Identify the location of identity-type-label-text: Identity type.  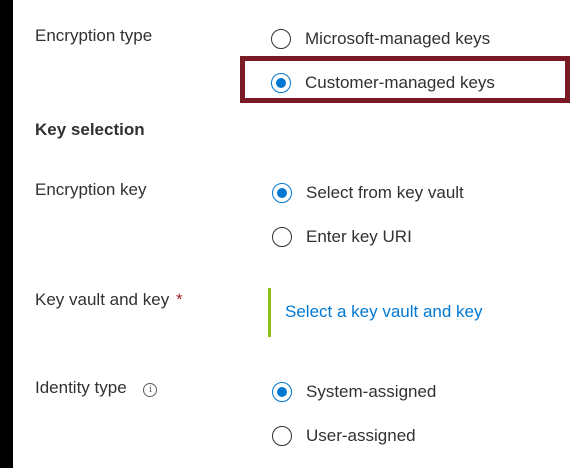
(81, 387).